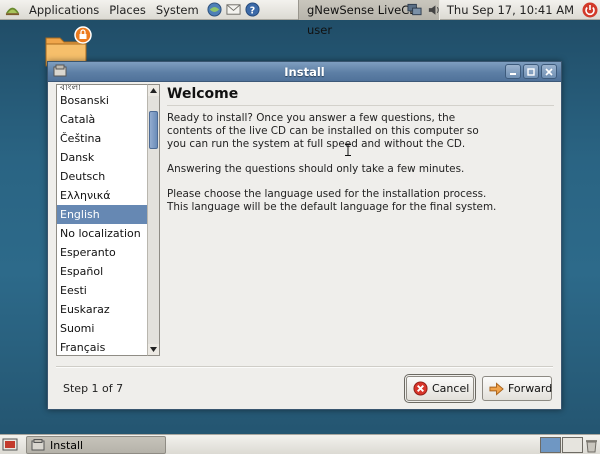 The width and height of the screenshot is (600, 454). Describe the element at coordinates (96, 445) in the screenshot. I see `taskbar-install-button: Install` at that location.